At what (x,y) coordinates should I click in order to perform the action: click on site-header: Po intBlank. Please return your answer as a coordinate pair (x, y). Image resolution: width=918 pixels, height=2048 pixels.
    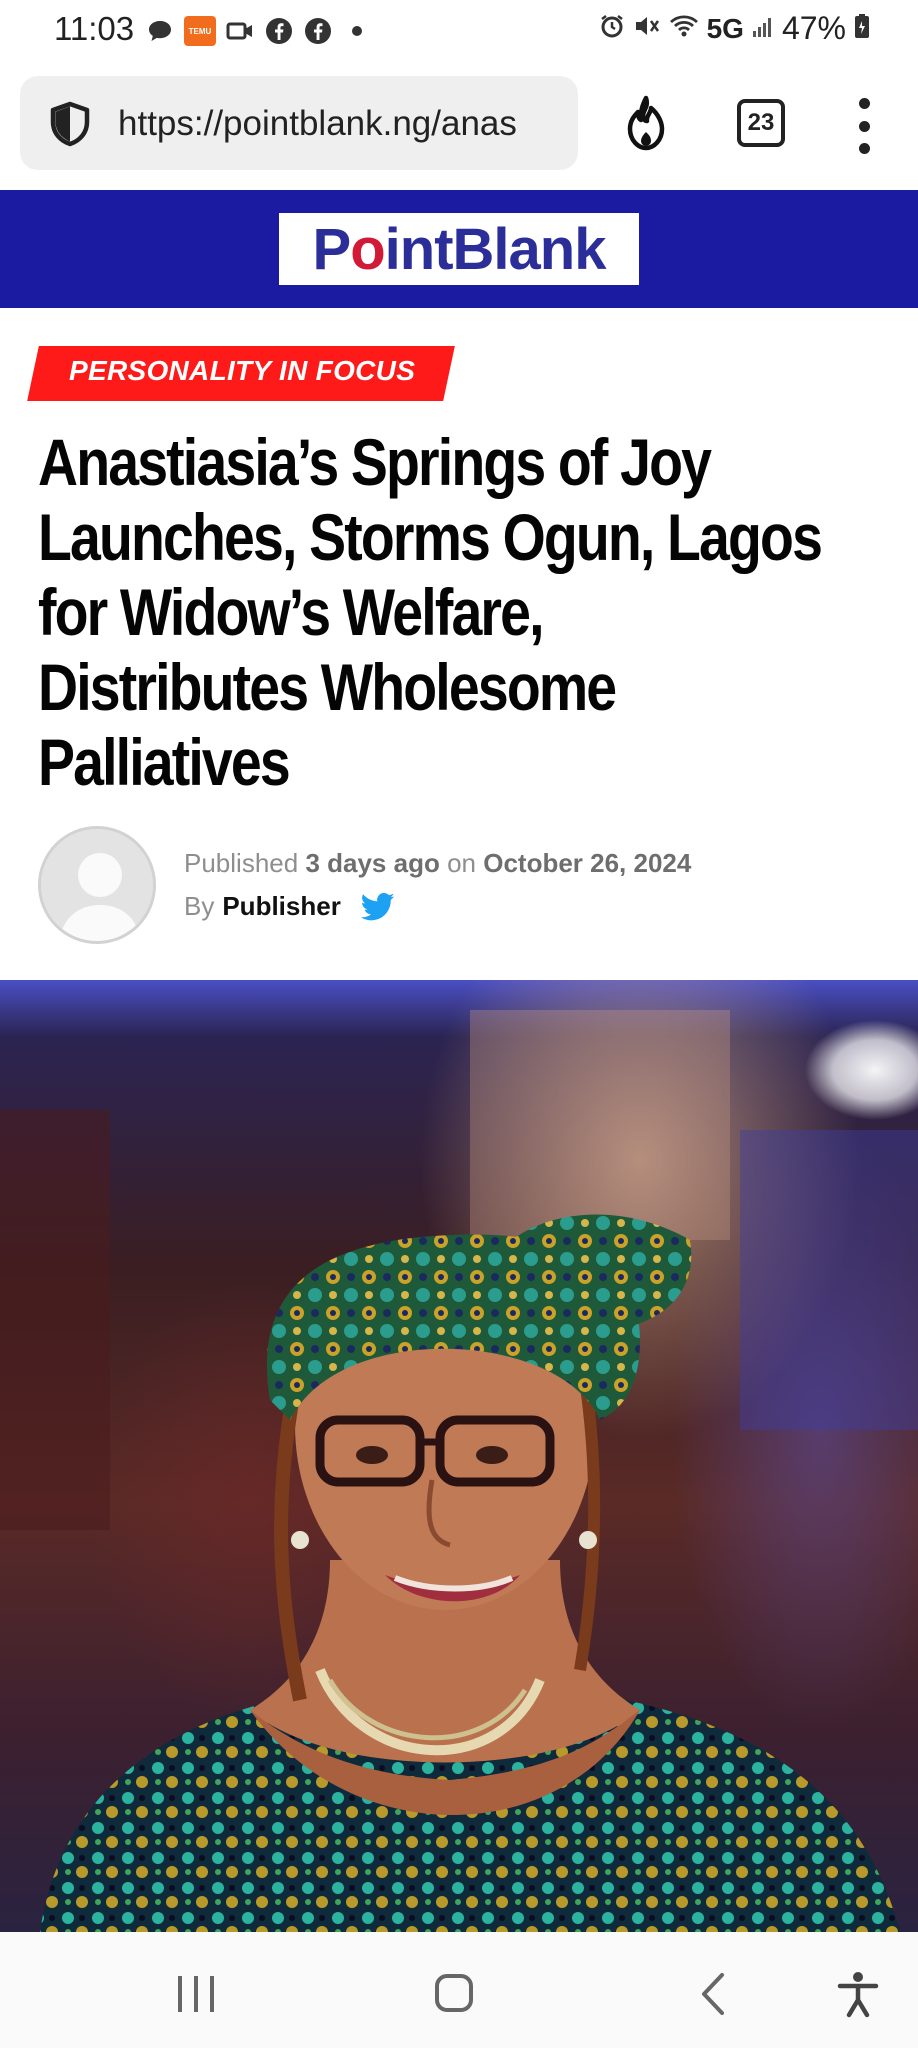
    Looking at the image, I should click on (459, 249).